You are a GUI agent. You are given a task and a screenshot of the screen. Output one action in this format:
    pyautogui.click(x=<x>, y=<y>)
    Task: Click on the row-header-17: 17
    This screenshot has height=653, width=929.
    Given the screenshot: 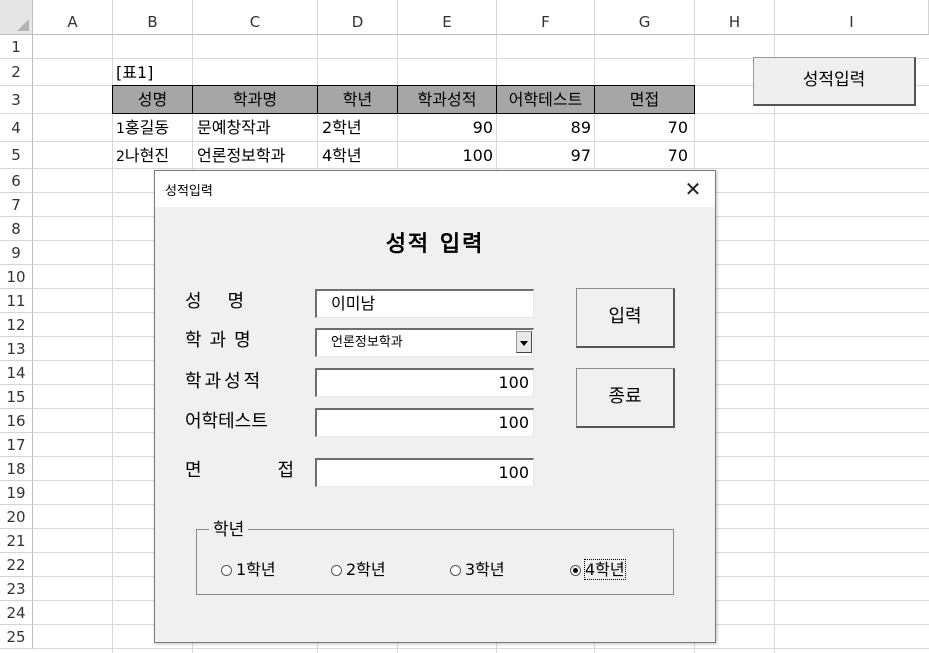 What is the action you would take?
    pyautogui.click(x=16, y=445)
    